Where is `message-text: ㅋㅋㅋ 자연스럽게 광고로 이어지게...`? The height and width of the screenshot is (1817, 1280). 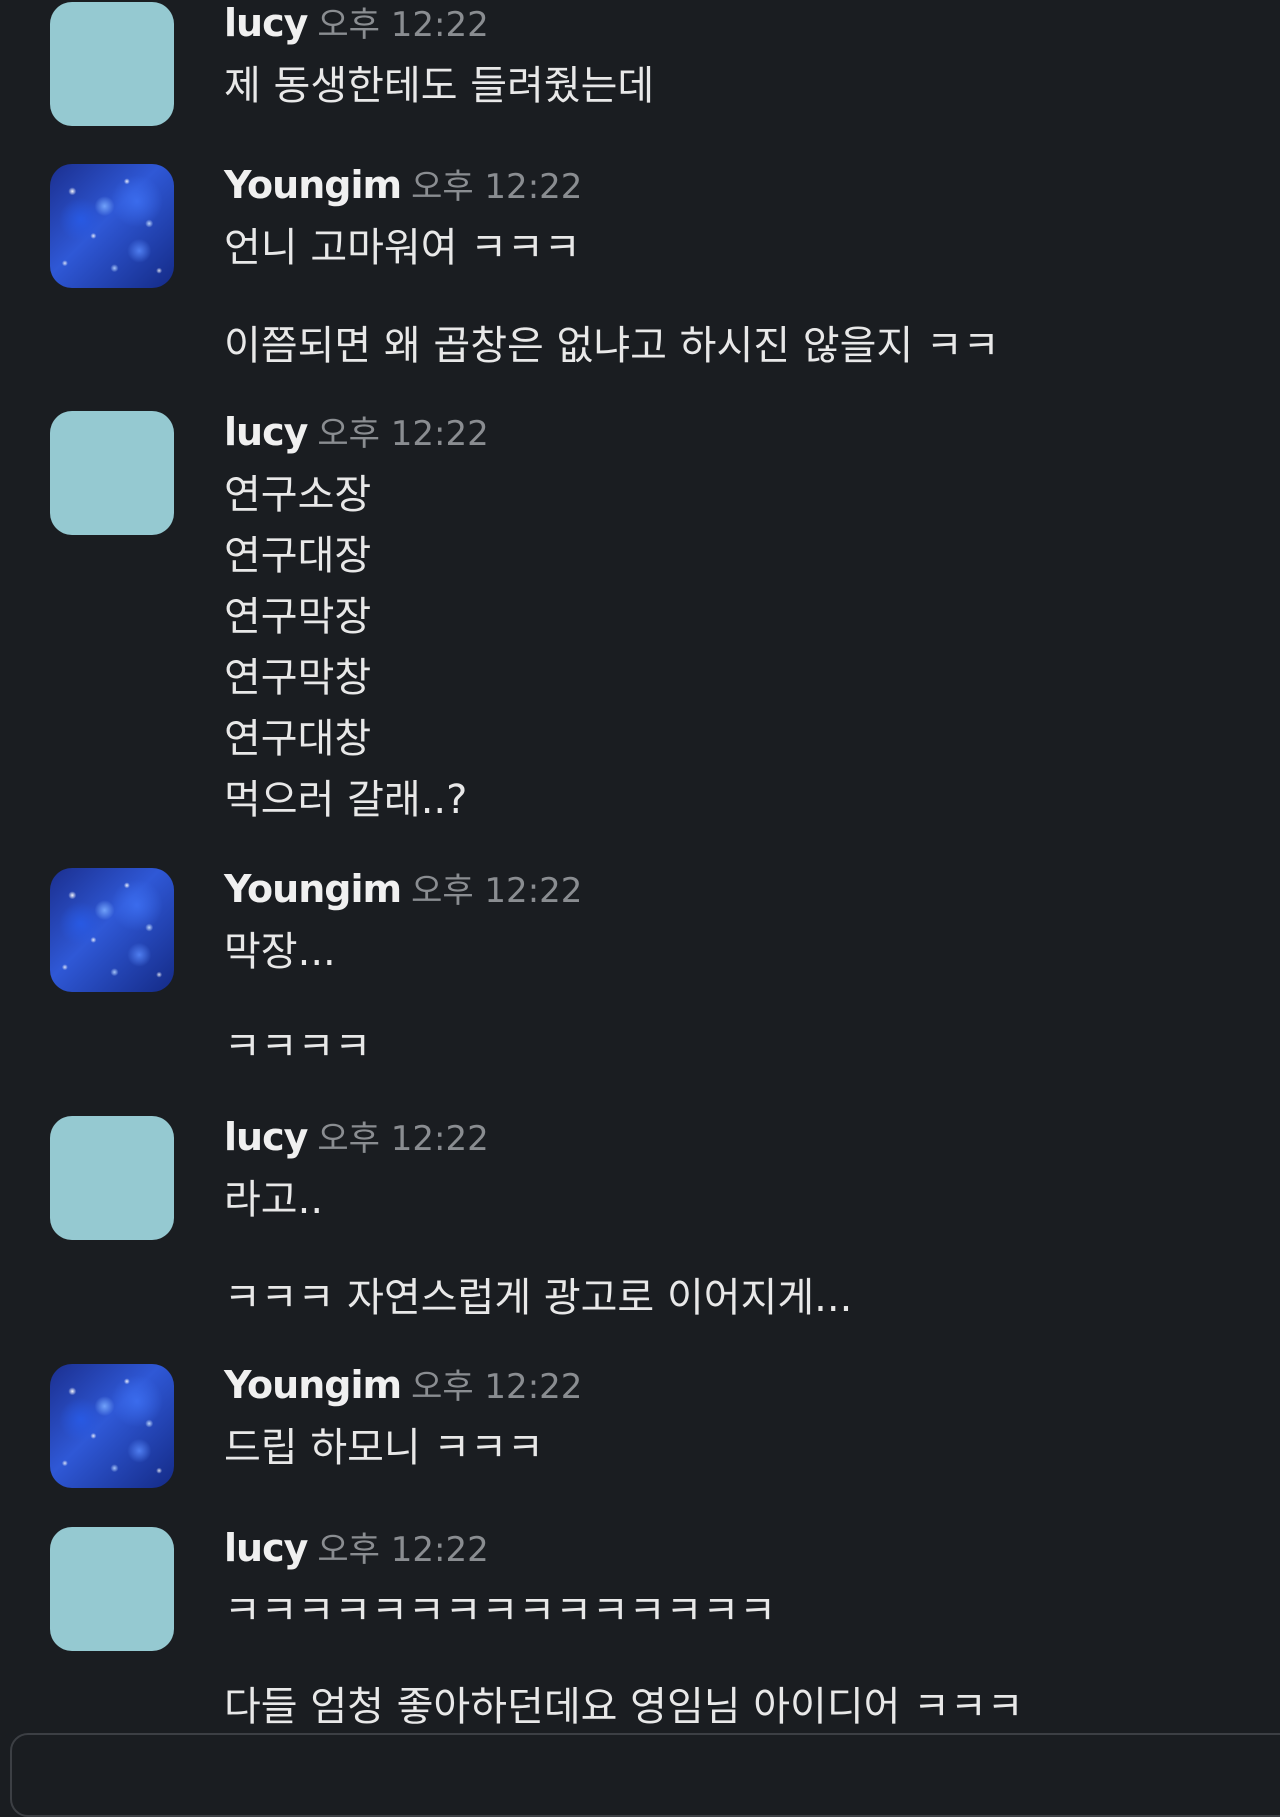 message-text: ㅋㅋㅋ 자연스럽게 광고로 이어지게... is located at coordinates (538, 1298).